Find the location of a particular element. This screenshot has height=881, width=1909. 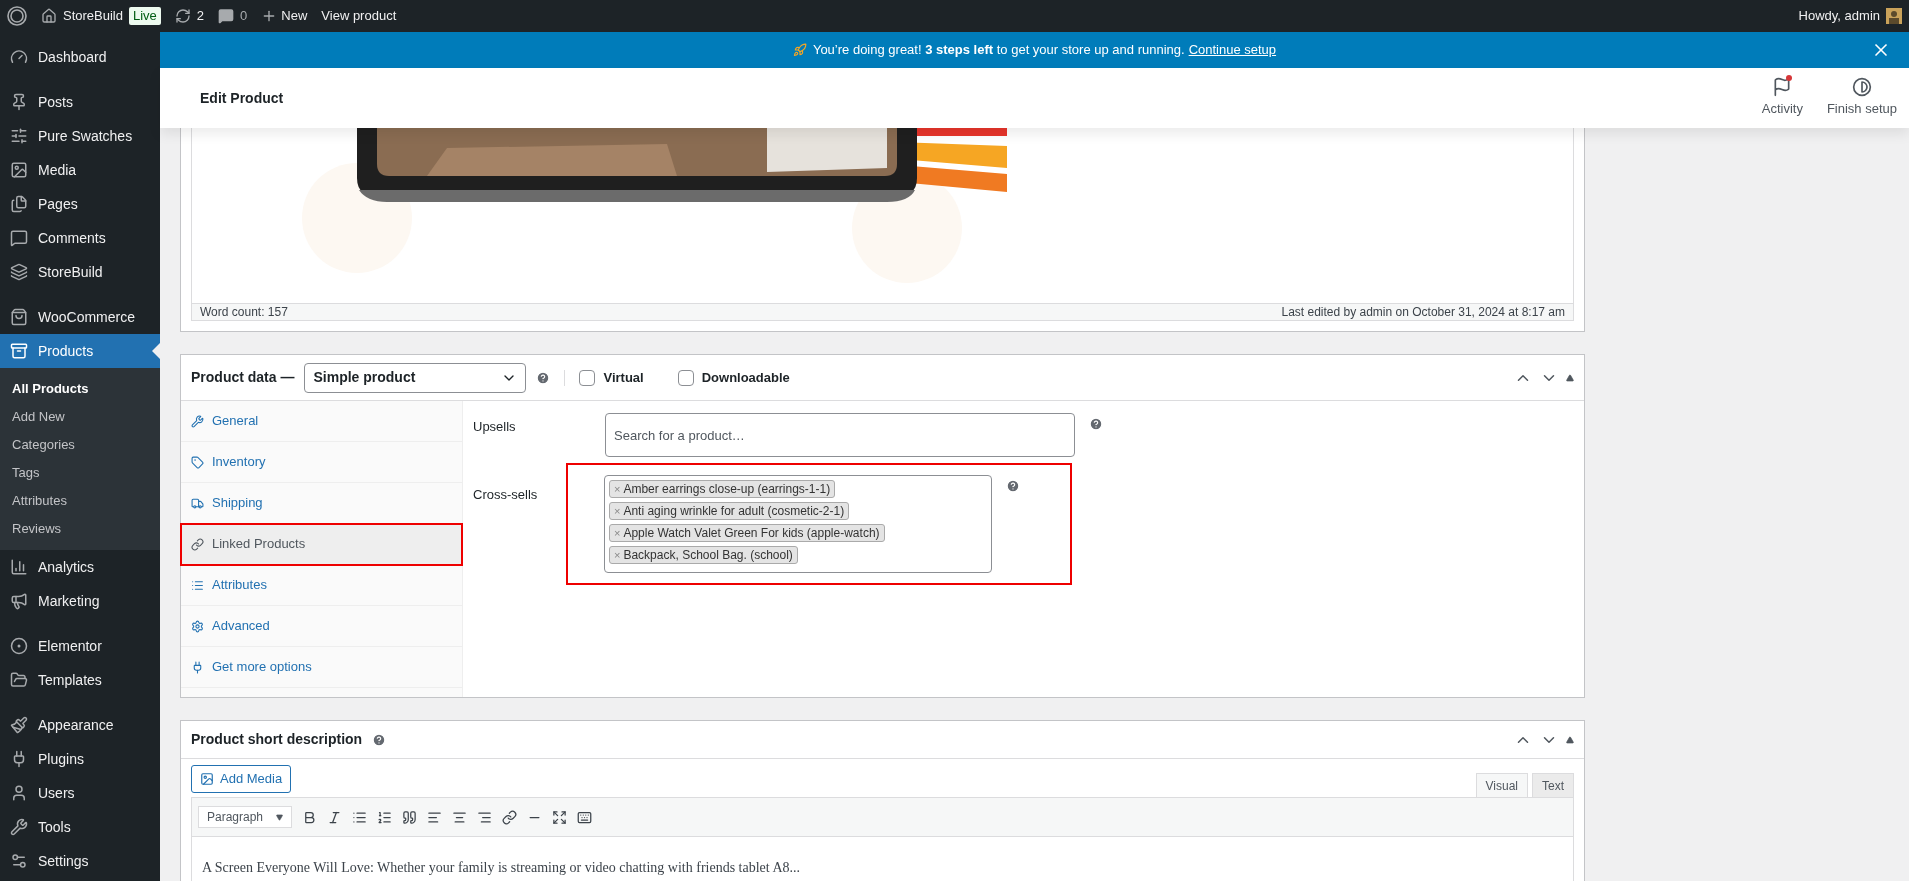

user-icon is located at coordinates (19, 793).